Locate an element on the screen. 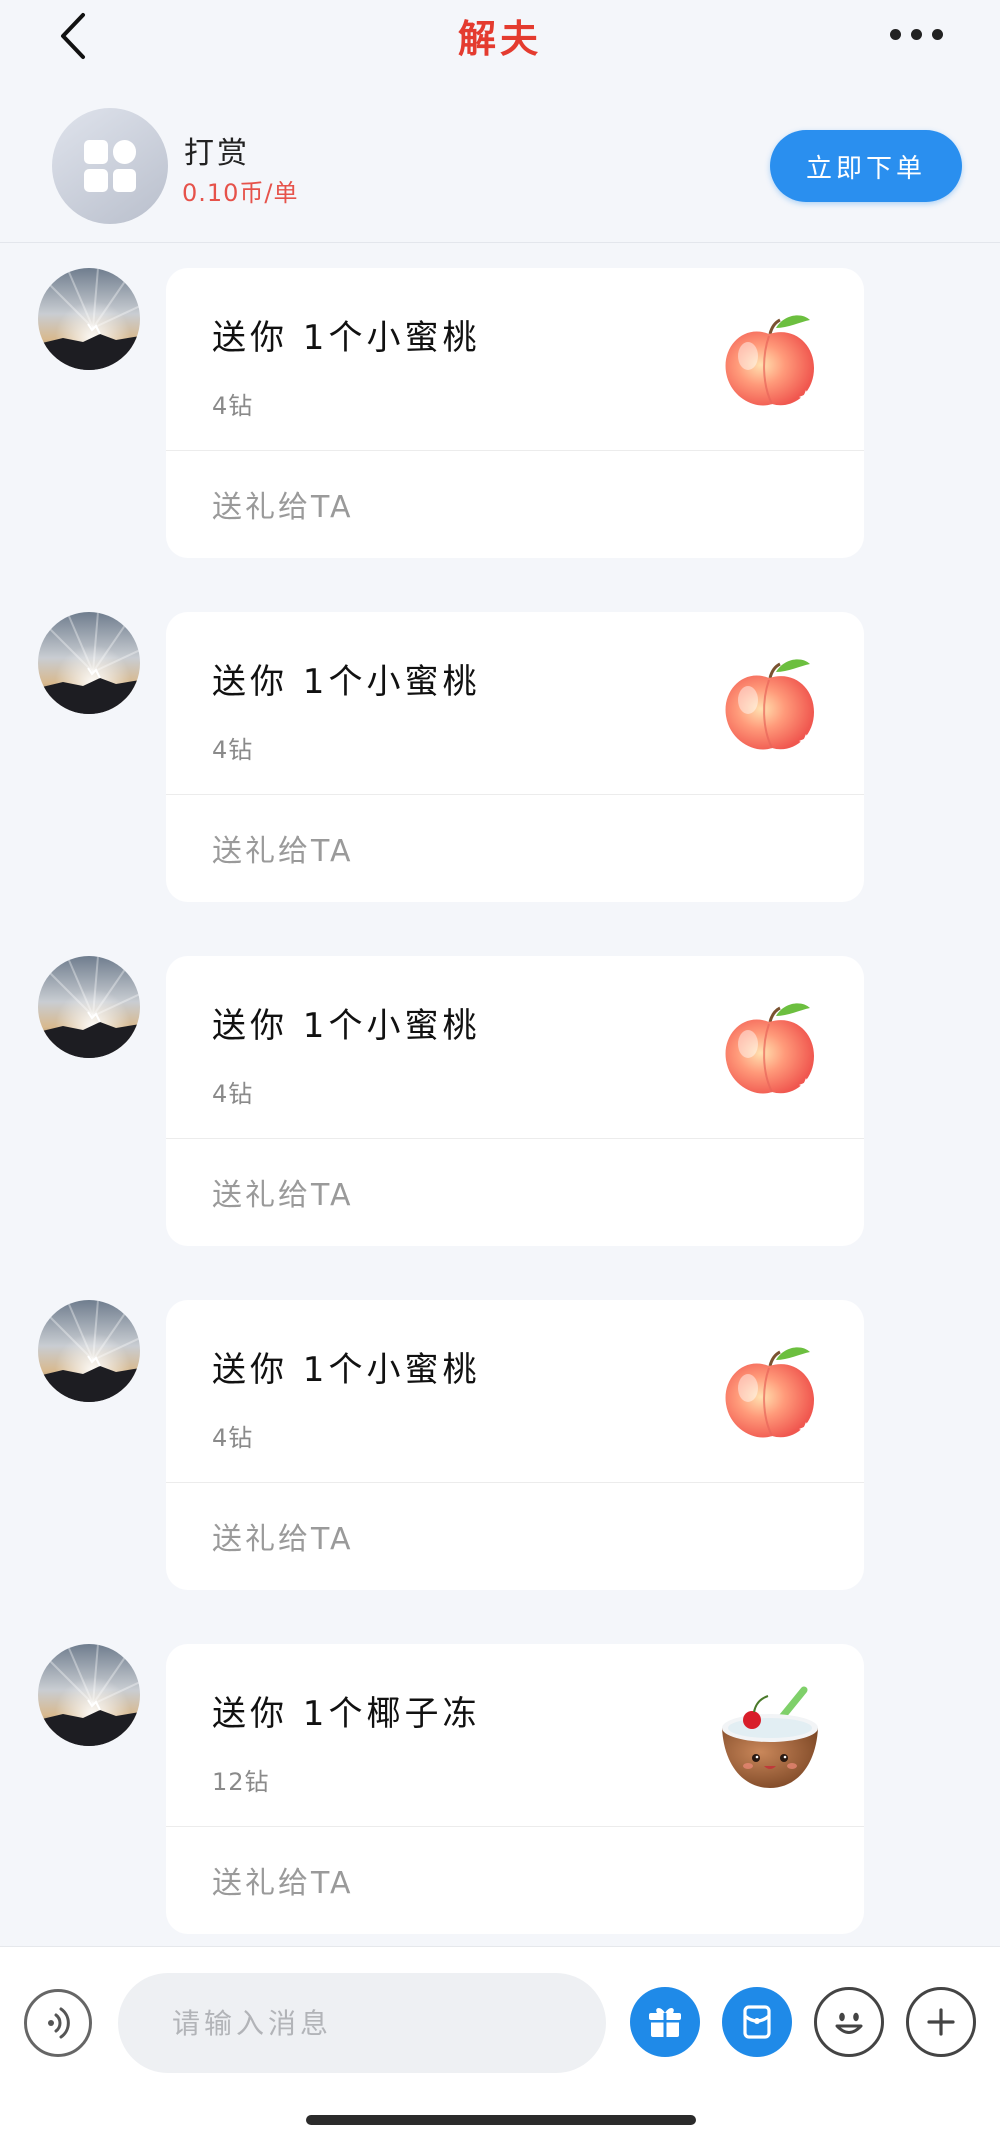 The height and width of the screenshot is (2141, 1000). more-dots-icon is located at coordinates (895, 34).